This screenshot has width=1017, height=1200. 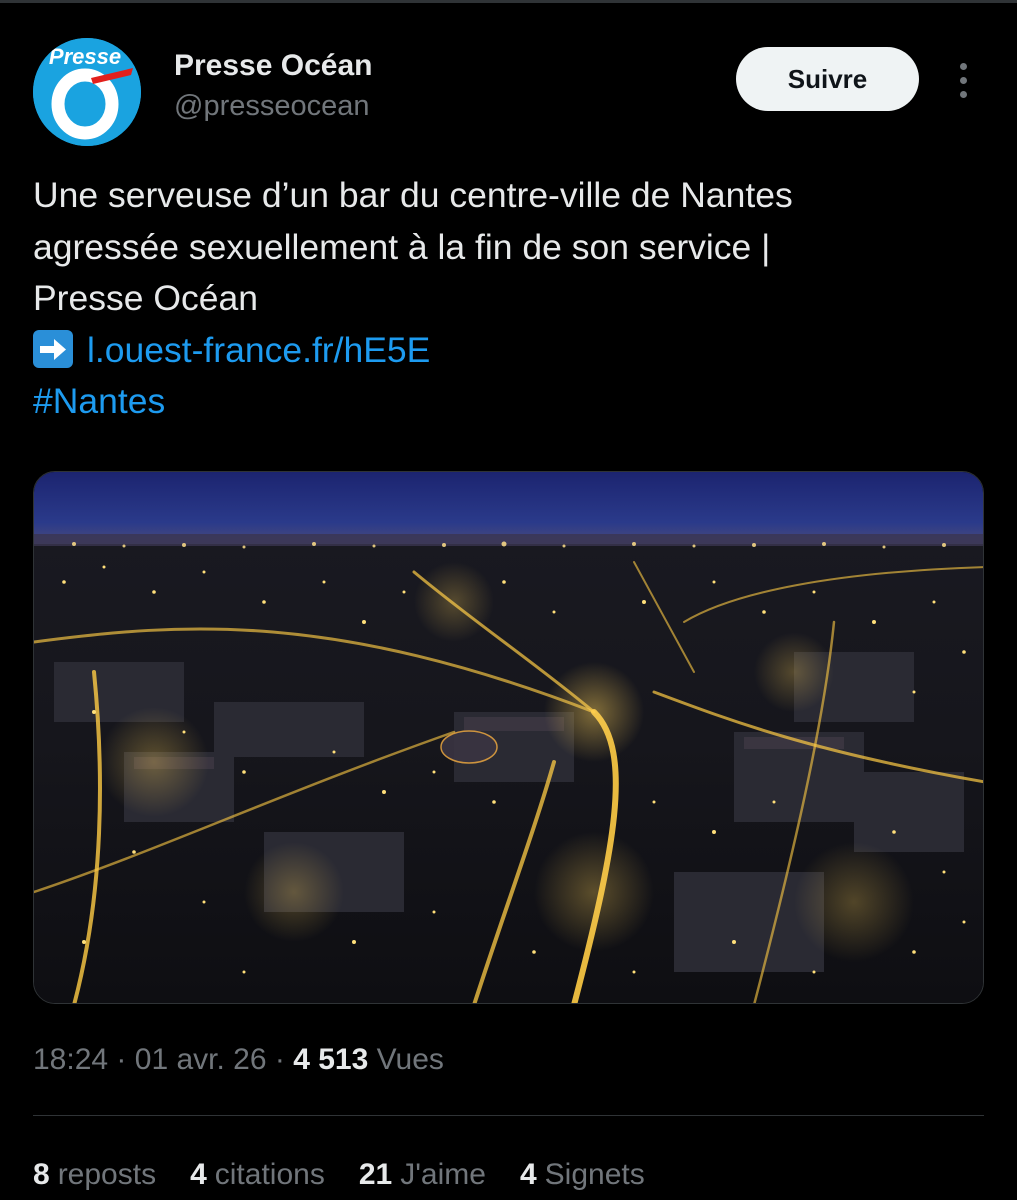 I want to click on avatar: Presse, so click(x=87, y=92).